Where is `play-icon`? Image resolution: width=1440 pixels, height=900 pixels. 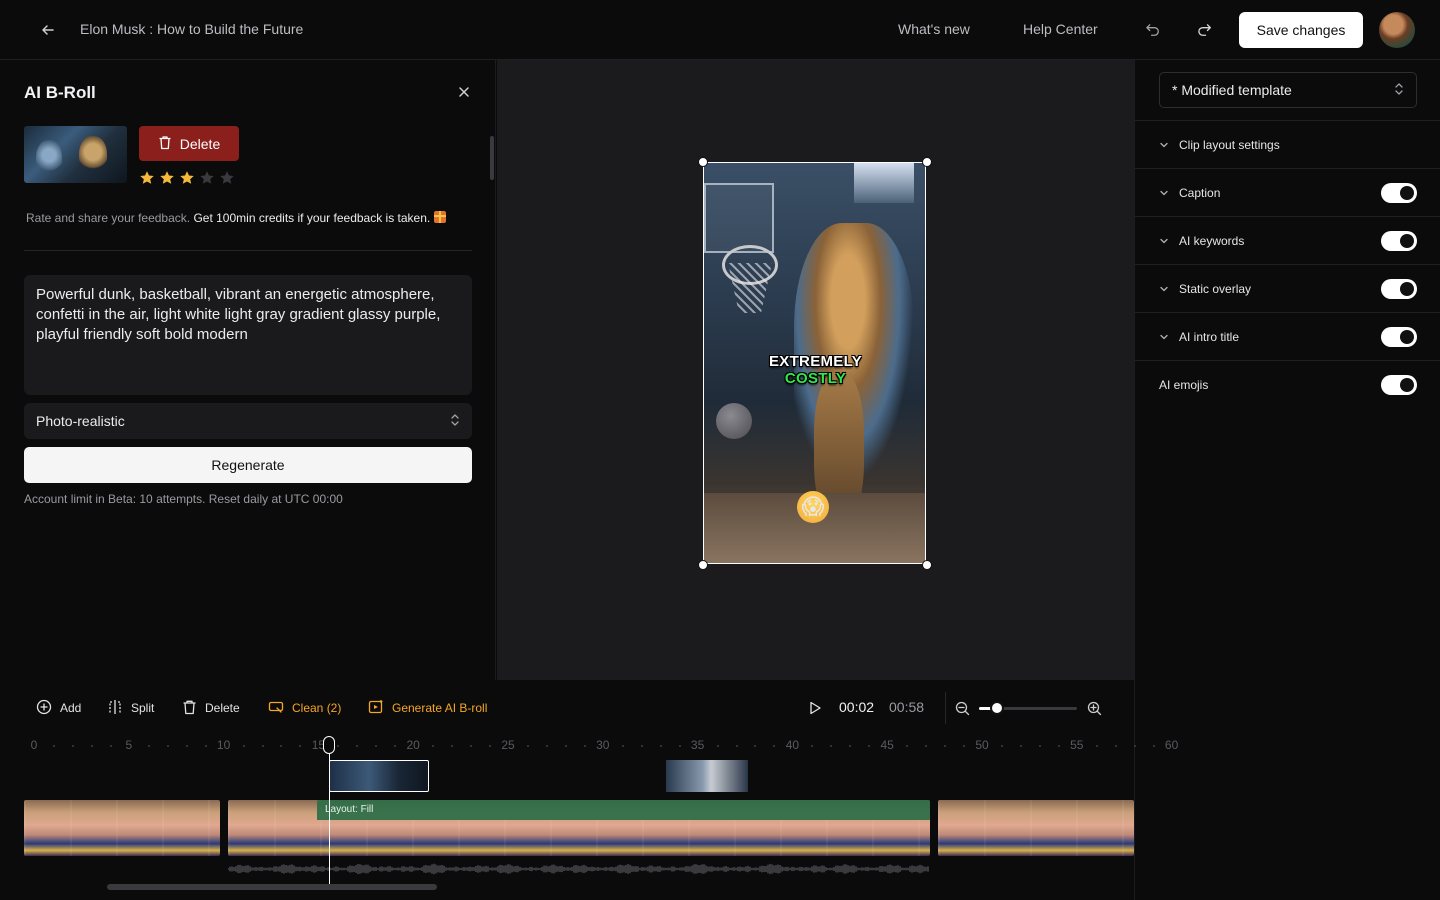
play-icon is located at coordinates (815, 708).